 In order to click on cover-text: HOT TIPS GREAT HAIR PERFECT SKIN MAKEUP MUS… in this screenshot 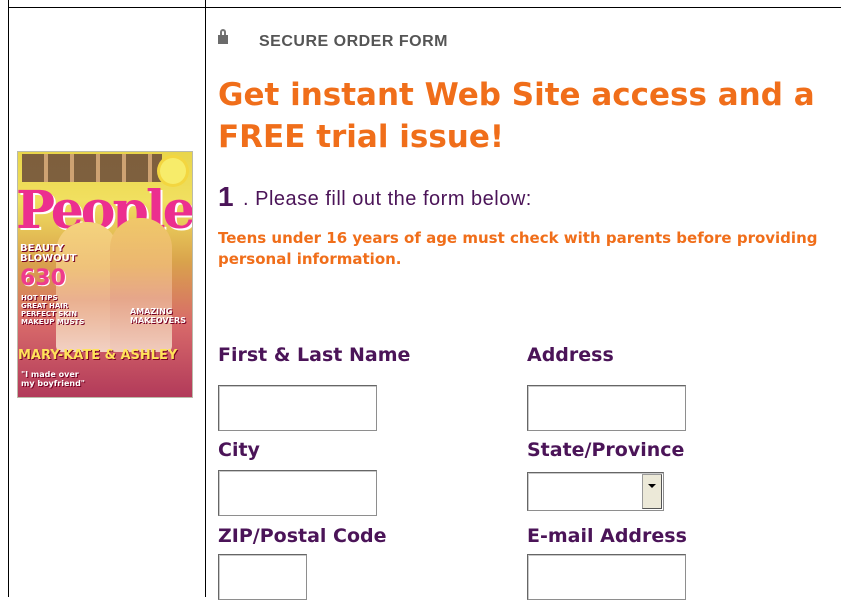, I will do `click(53, 310)`.